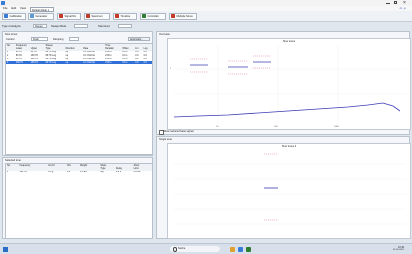  What do you see at coordinates (144, 16) in the screenshot?
I see `controller-icon` at bounding box center [144, 16].